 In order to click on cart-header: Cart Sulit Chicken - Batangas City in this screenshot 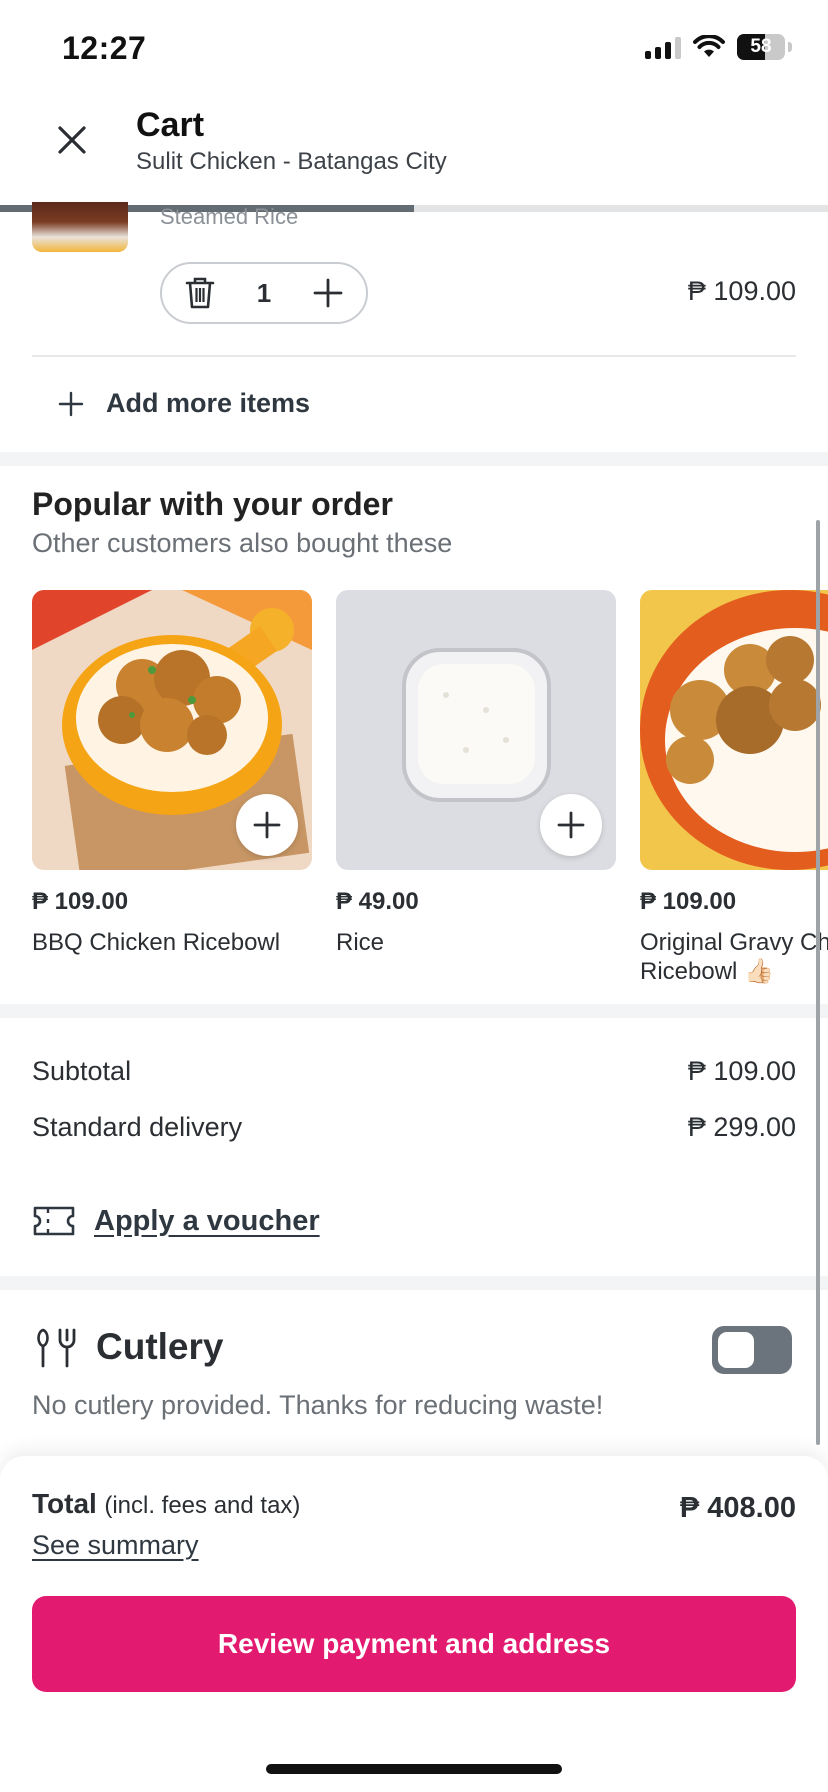, I will do `click(414, 151)`.